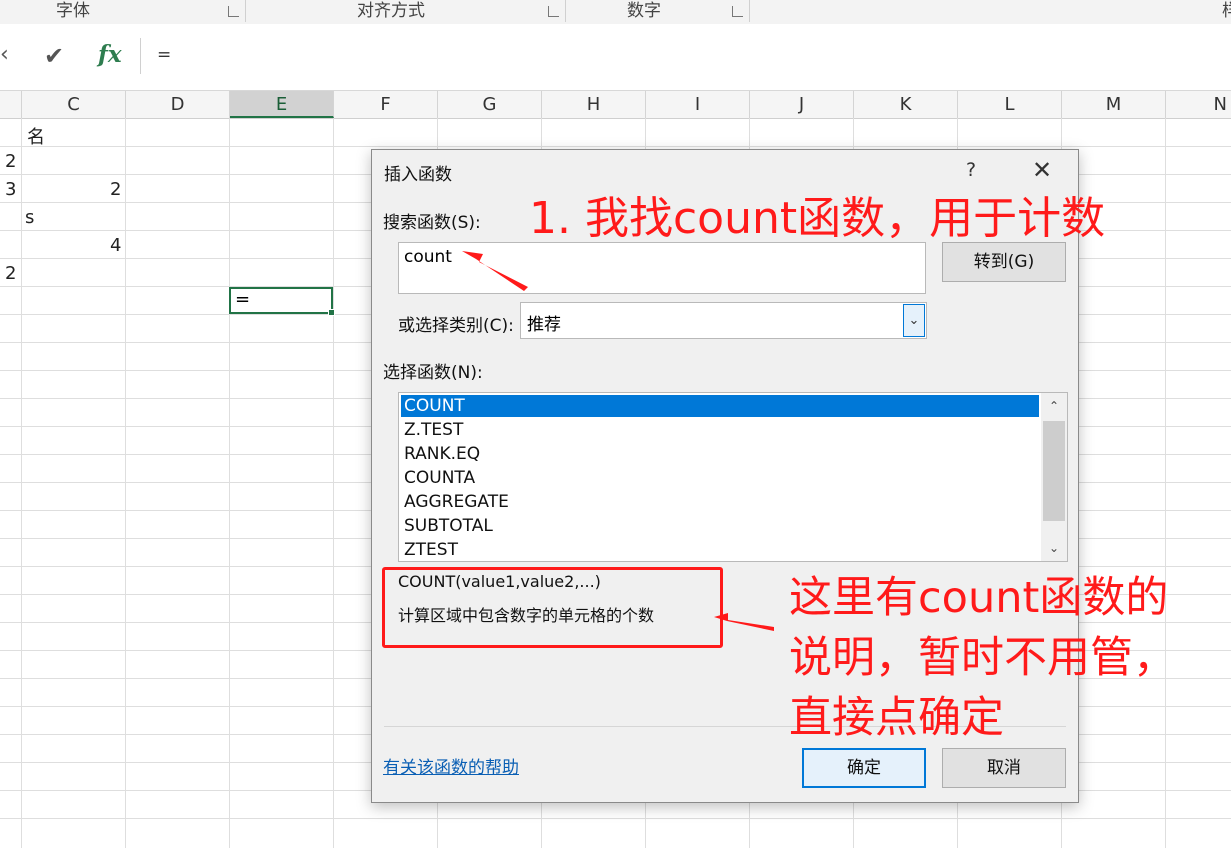 The width and height of the screenshot is (1231, 848). I want to click on function-item-aggregate: AGGREGATE, so click(720, 502).